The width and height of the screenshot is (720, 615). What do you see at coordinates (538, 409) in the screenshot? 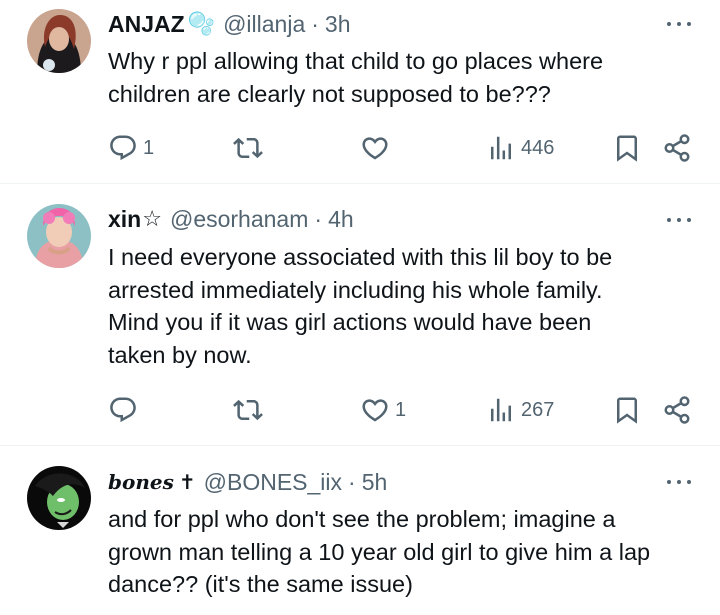
I see `view-count: 267` at bounding box center [538, 409].